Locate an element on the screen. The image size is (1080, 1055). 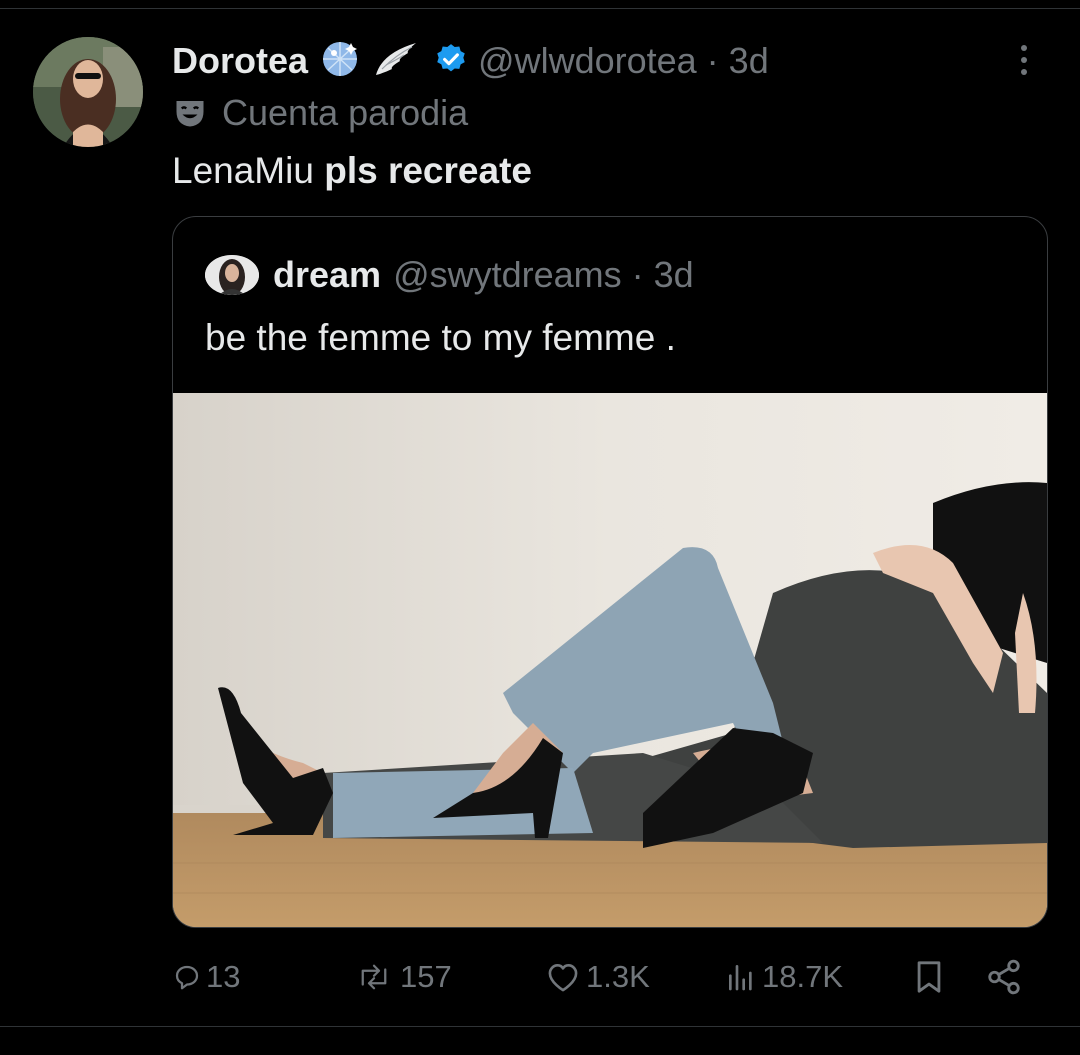
reply-button: 13 is located at coordinates (206, 977).